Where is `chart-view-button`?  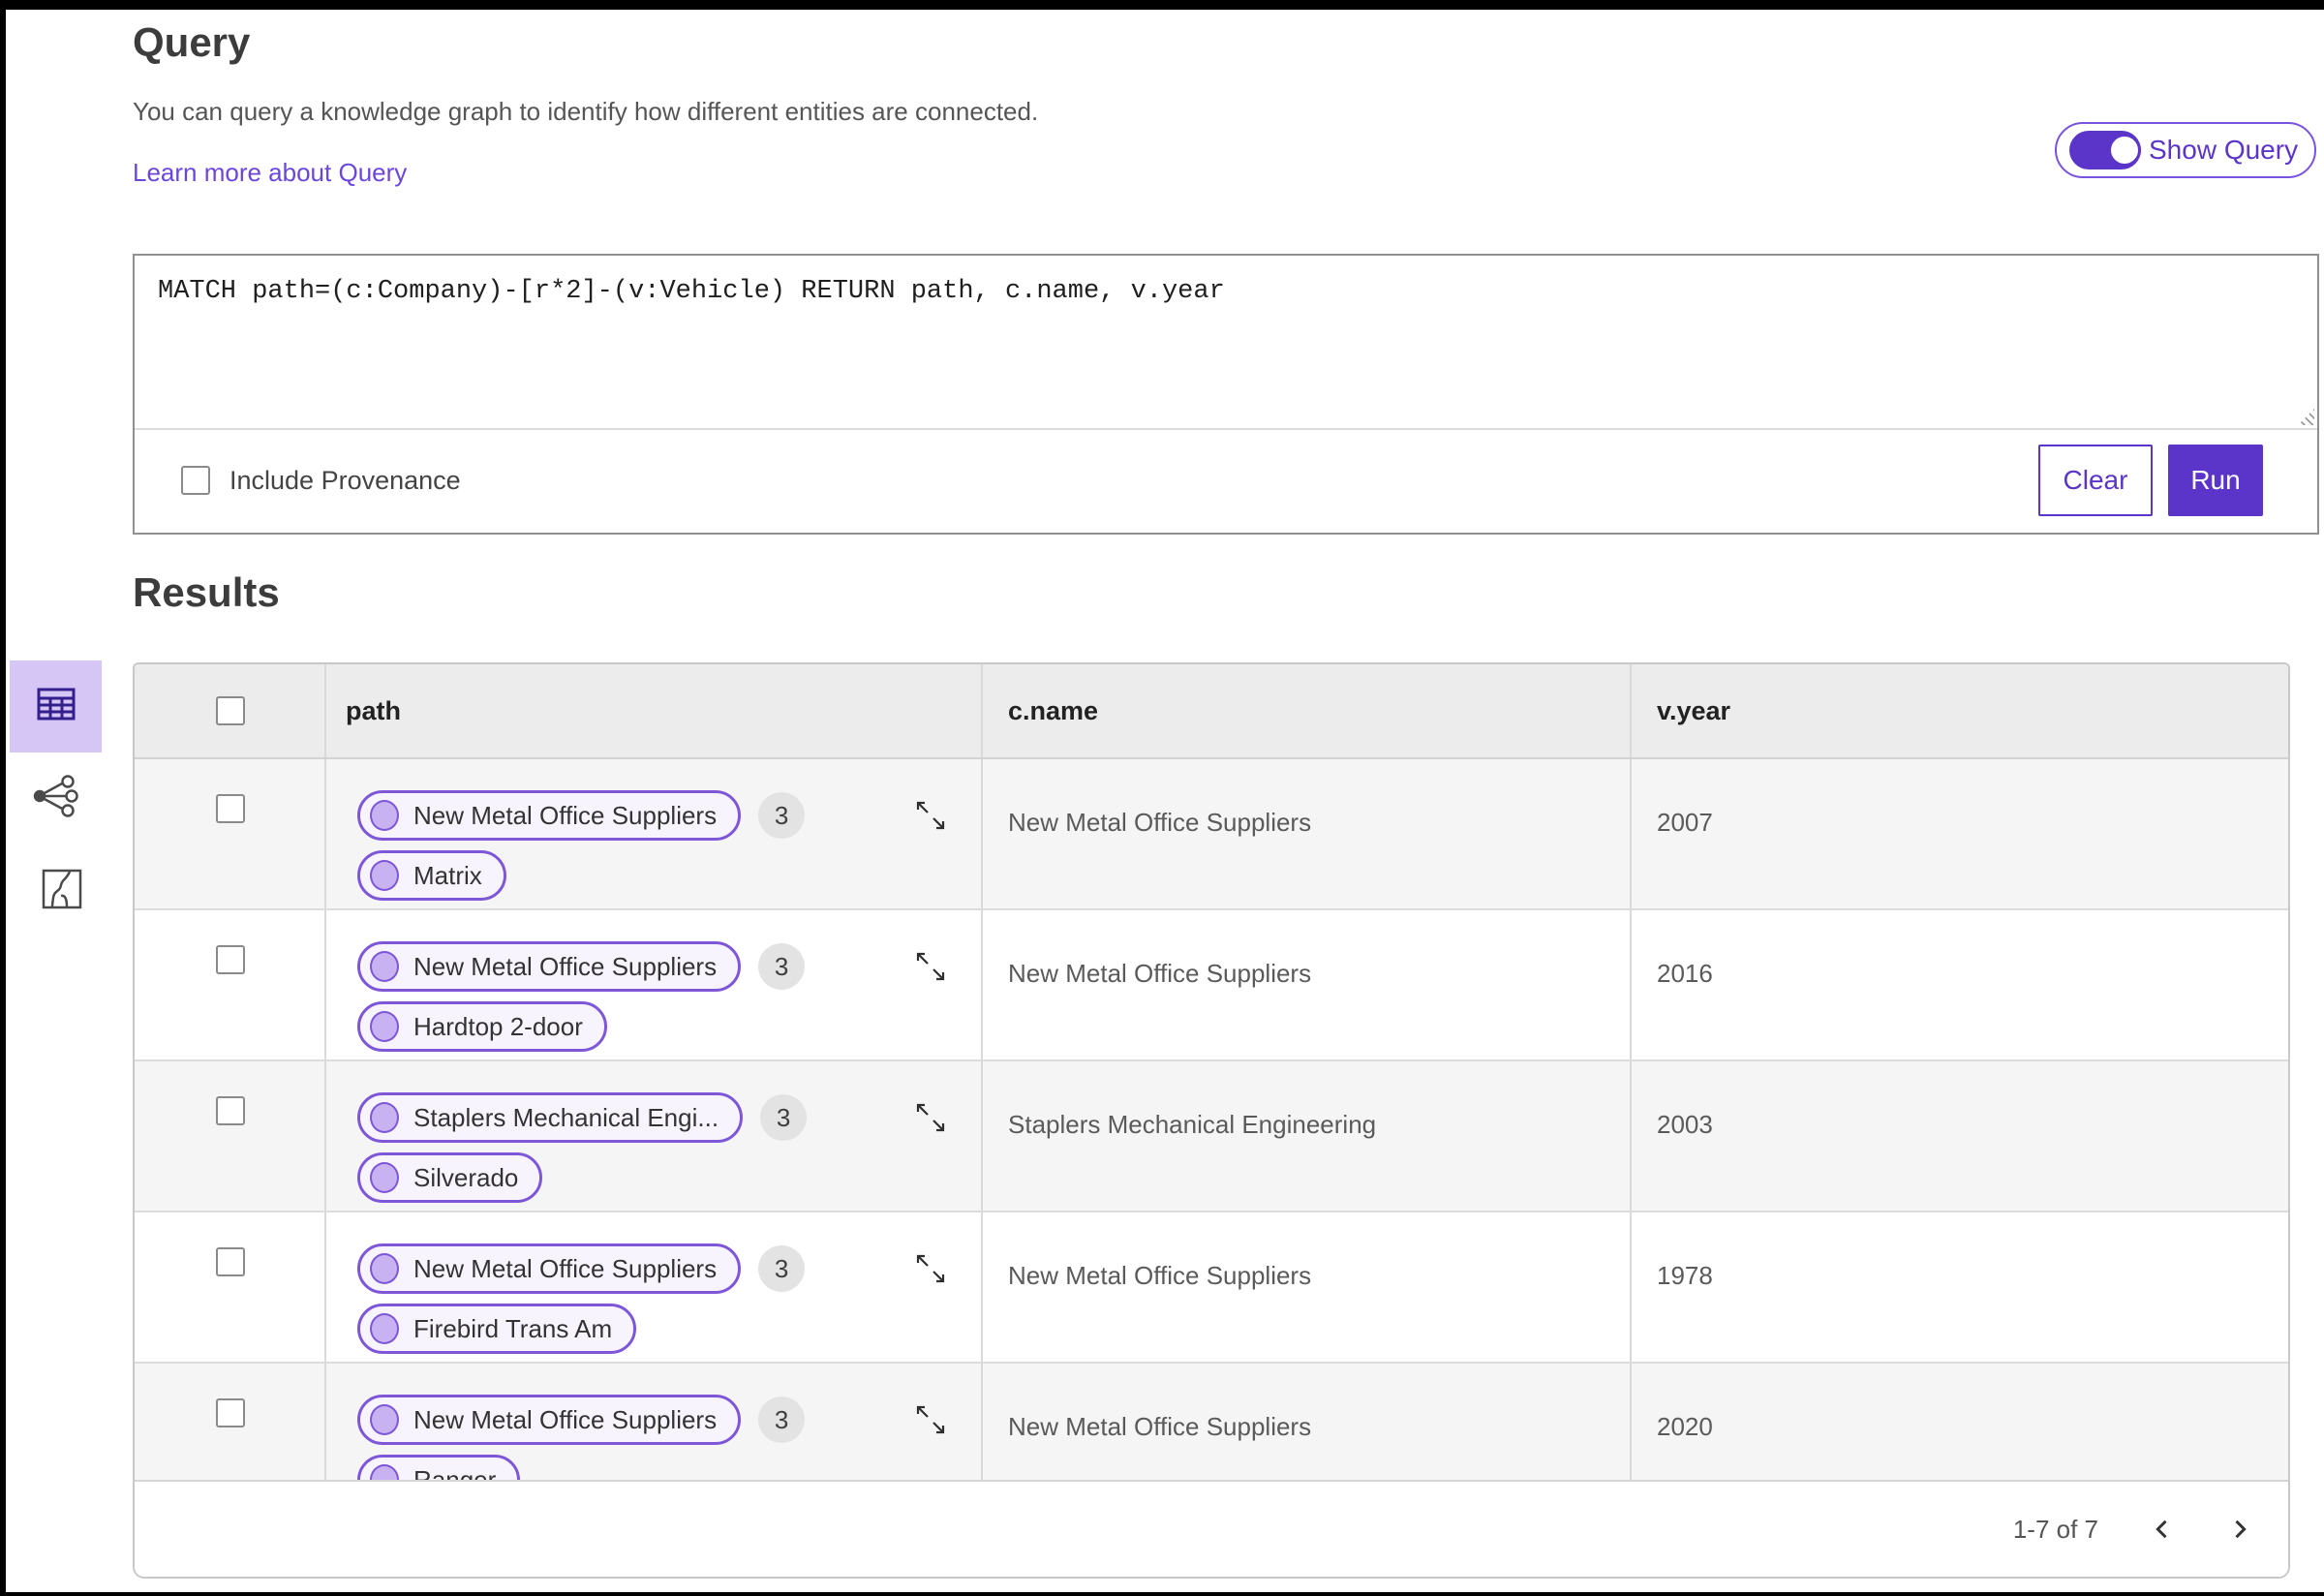 chart-view-button is located at coordinates (62, 891).